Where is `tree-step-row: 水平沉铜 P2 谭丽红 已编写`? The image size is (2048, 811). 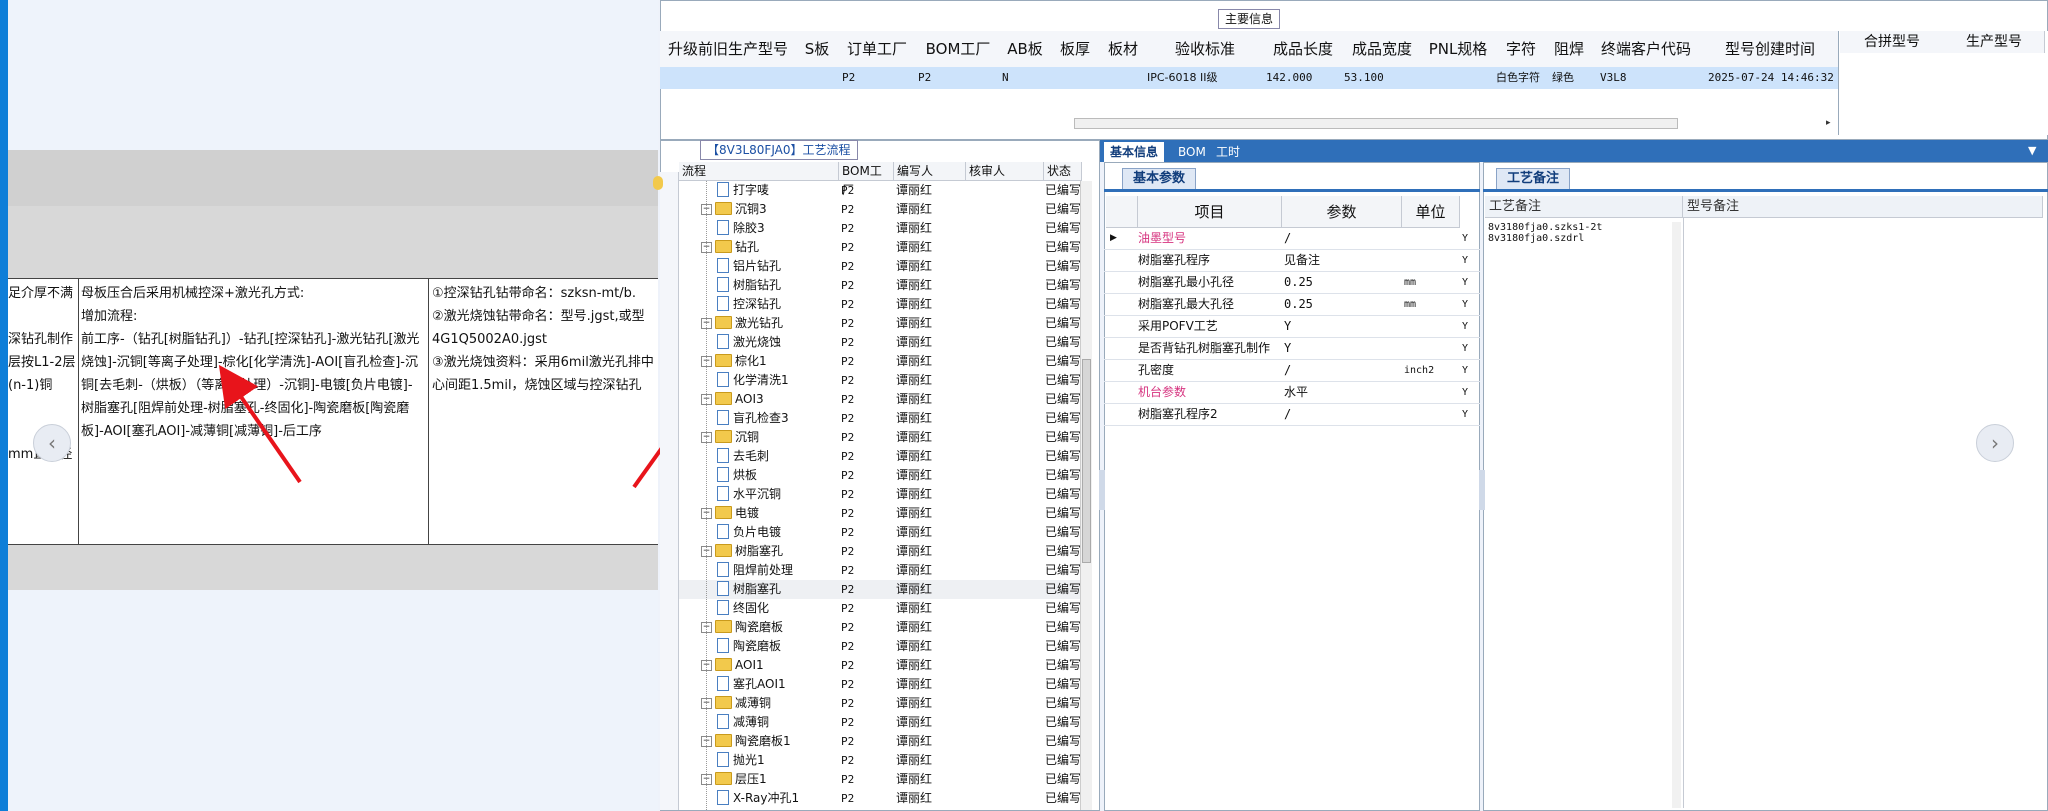
tree-step-row: 水平沉铜 P2 谭丽红 已编写 is located at coordinates (880, 494).